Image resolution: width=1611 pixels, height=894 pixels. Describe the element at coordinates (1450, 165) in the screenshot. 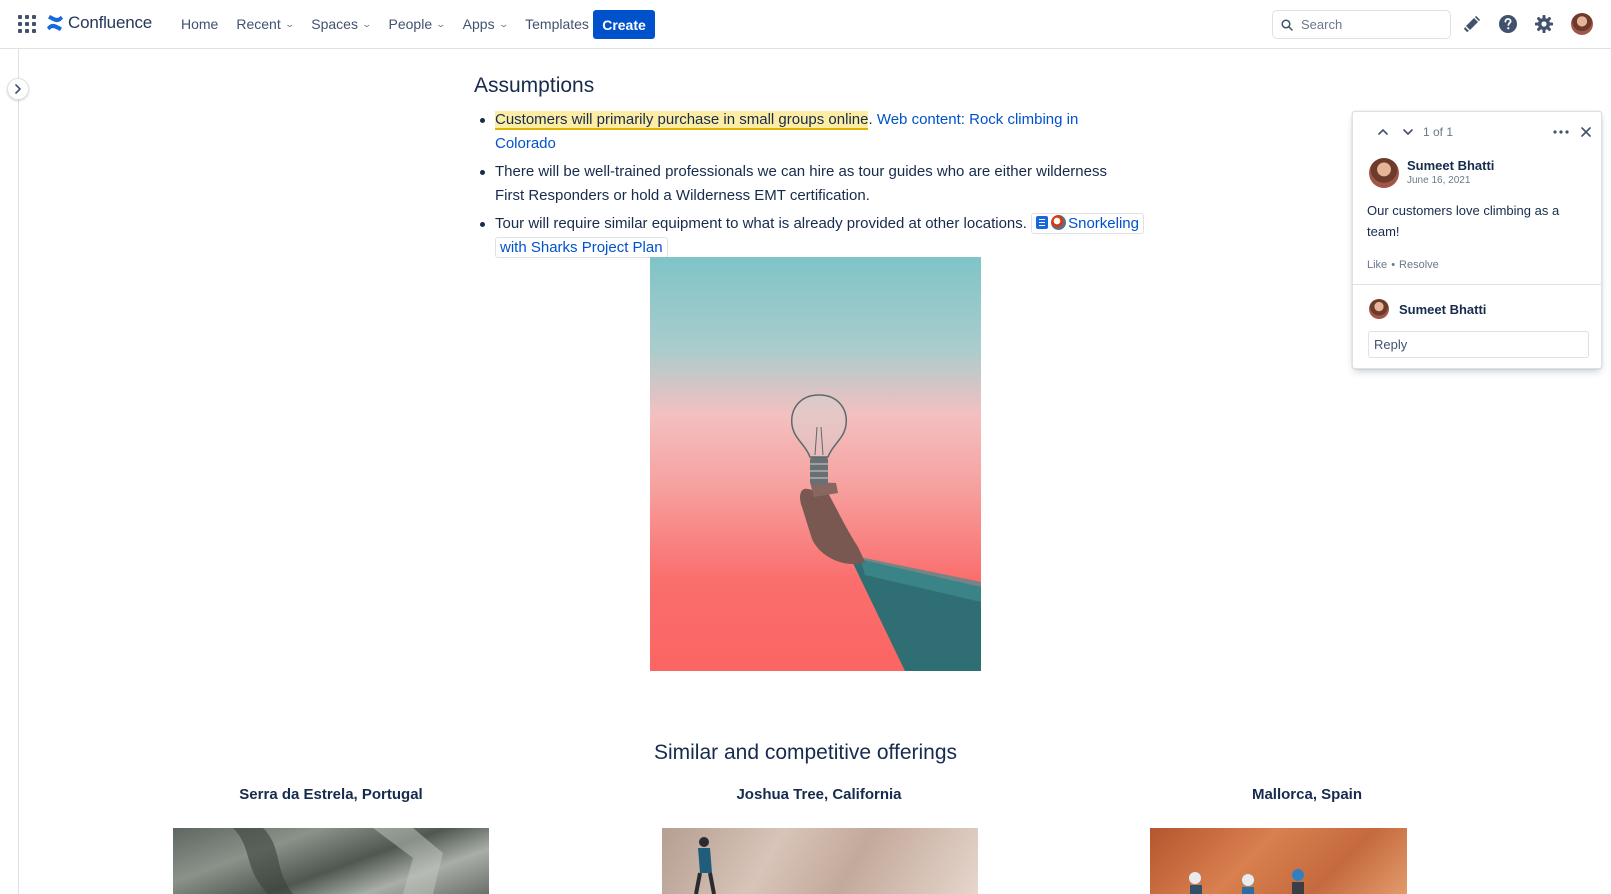

I see `comment-author-name: Sumeet Bhatti` at that location.